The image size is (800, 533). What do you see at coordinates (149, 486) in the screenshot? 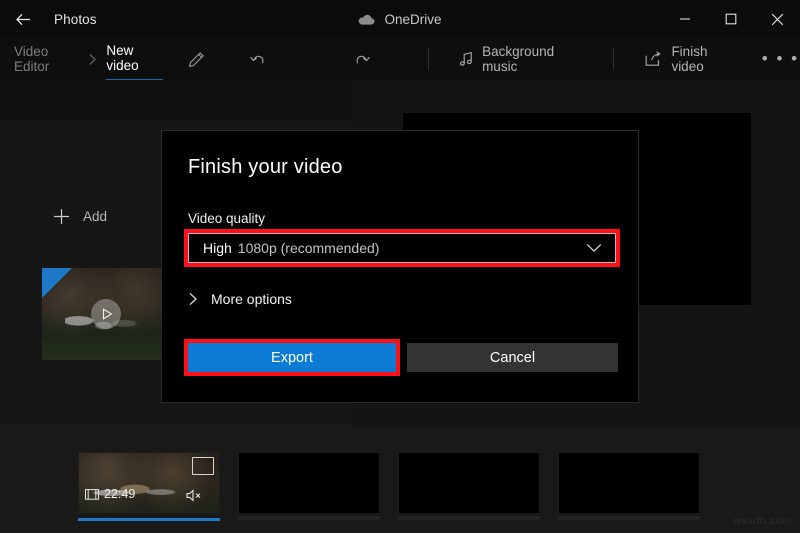
I see `storyboard-clip-1: 22:49` at bounding box center [149, 486].